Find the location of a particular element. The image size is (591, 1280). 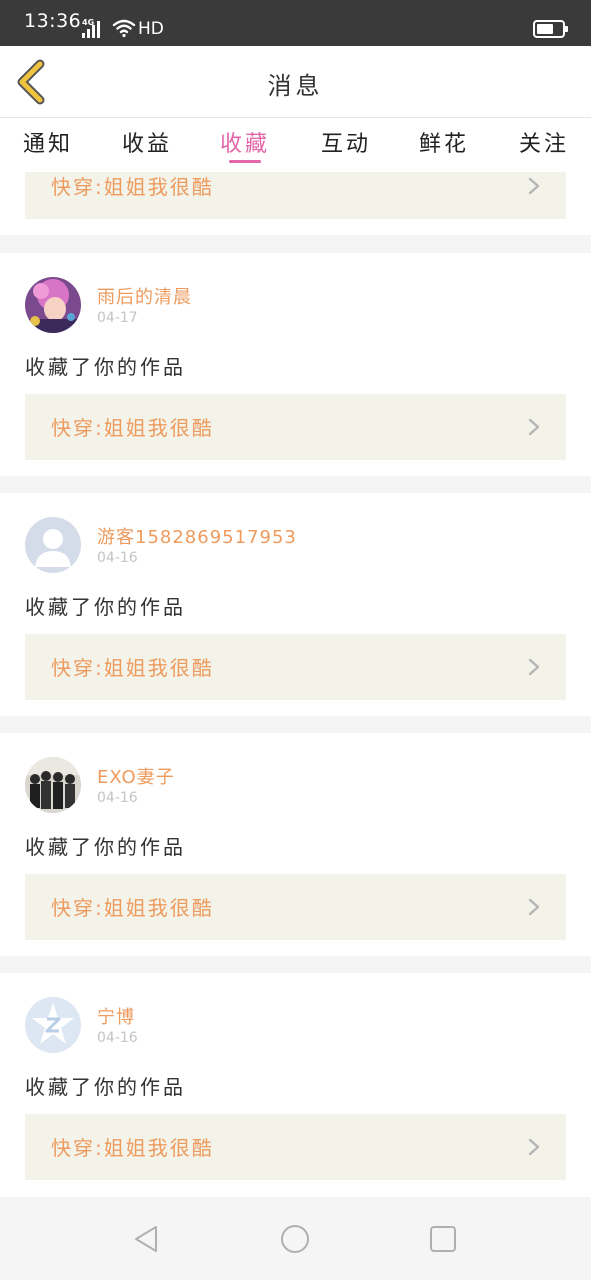

battery-icon is located at coordinates (550, 29).